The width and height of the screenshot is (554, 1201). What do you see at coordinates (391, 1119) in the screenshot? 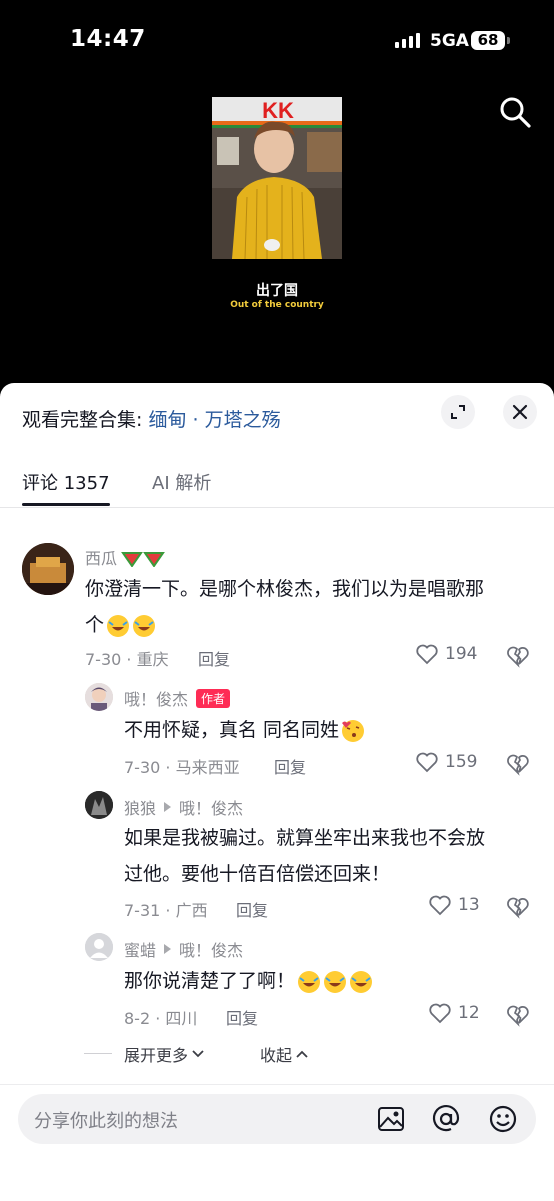
I see `image-icon` at bounding box center [391, 1119].